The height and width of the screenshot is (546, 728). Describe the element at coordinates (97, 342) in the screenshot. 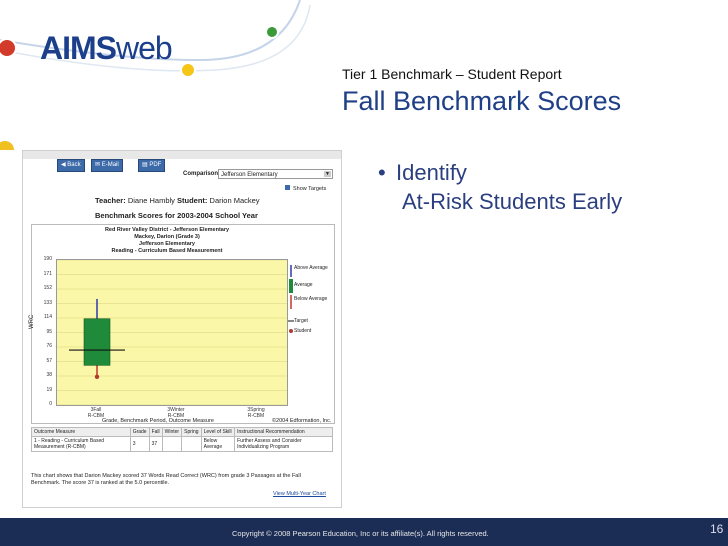

I see `average-box` at that location.